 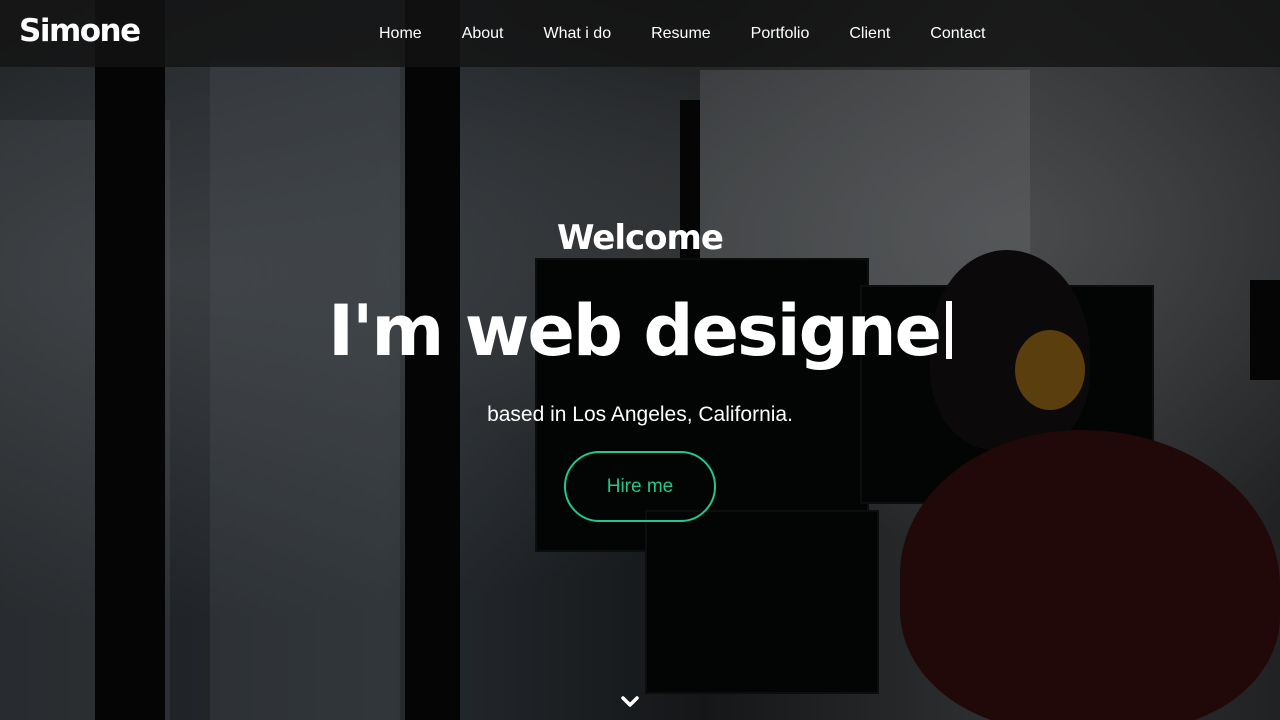 I want to click on chevron-down-icon, so click(x=630, y=702).